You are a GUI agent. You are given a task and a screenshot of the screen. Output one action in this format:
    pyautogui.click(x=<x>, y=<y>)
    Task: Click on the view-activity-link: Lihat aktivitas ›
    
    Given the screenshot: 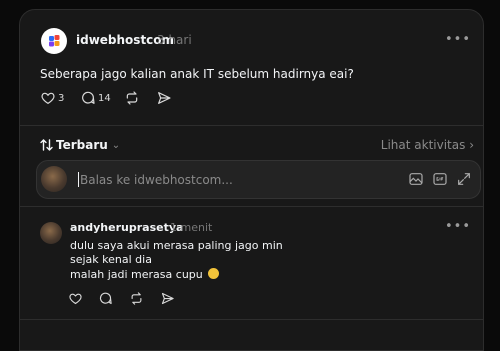 What is the action you would take?
    pyautogui.click(x=427, y=145)
    